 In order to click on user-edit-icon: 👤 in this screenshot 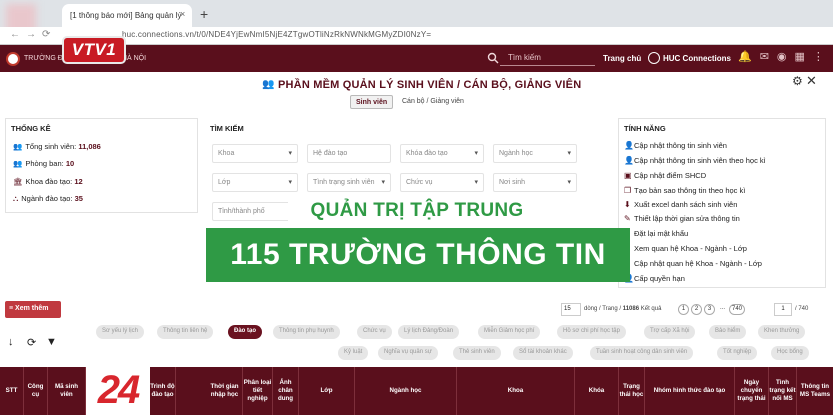, I will do `click(629, 145)`.